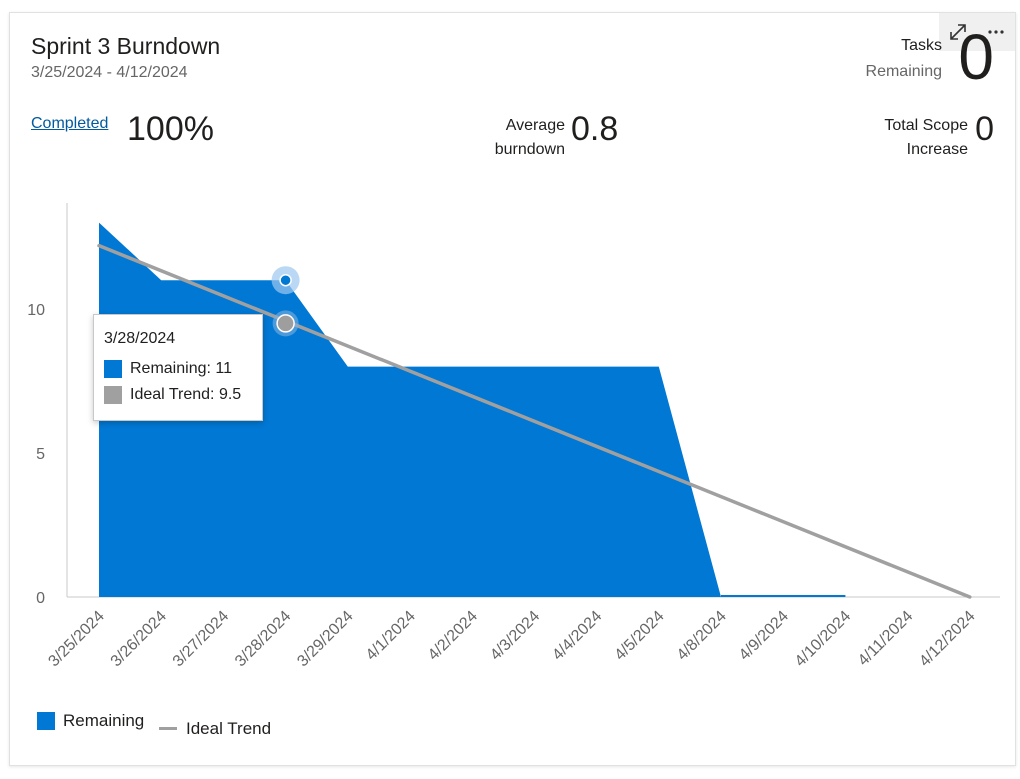 This screenshot has width=1020, height=779. What do you see at coordinates (515, 636) in the screenshot?
I see `x-tick-label: 4/3/2024` at bounding box center [515, 636].